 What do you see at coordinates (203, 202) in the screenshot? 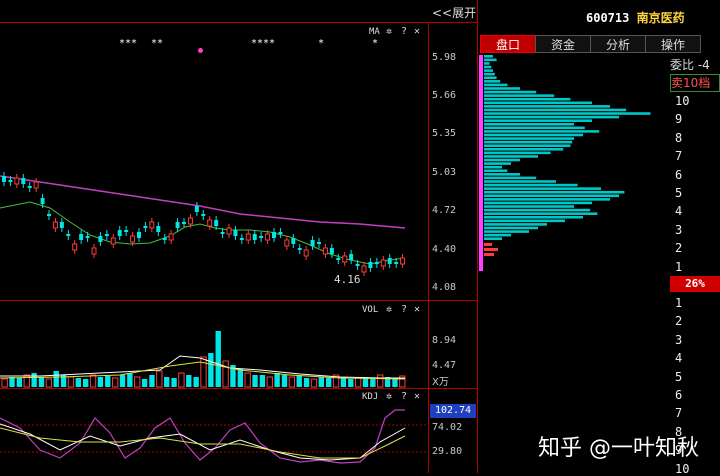
I see `ma-long-line` at bounding box center [203, 202].